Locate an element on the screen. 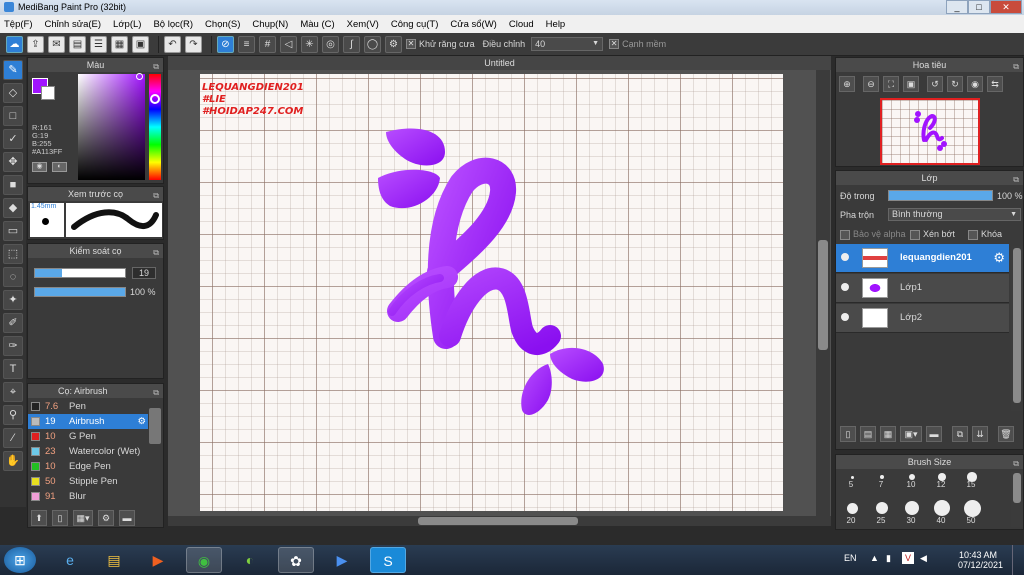 The image size is (1024, 575). brush-list-item: 7.6 Pen is located at coordinates (88, 406).